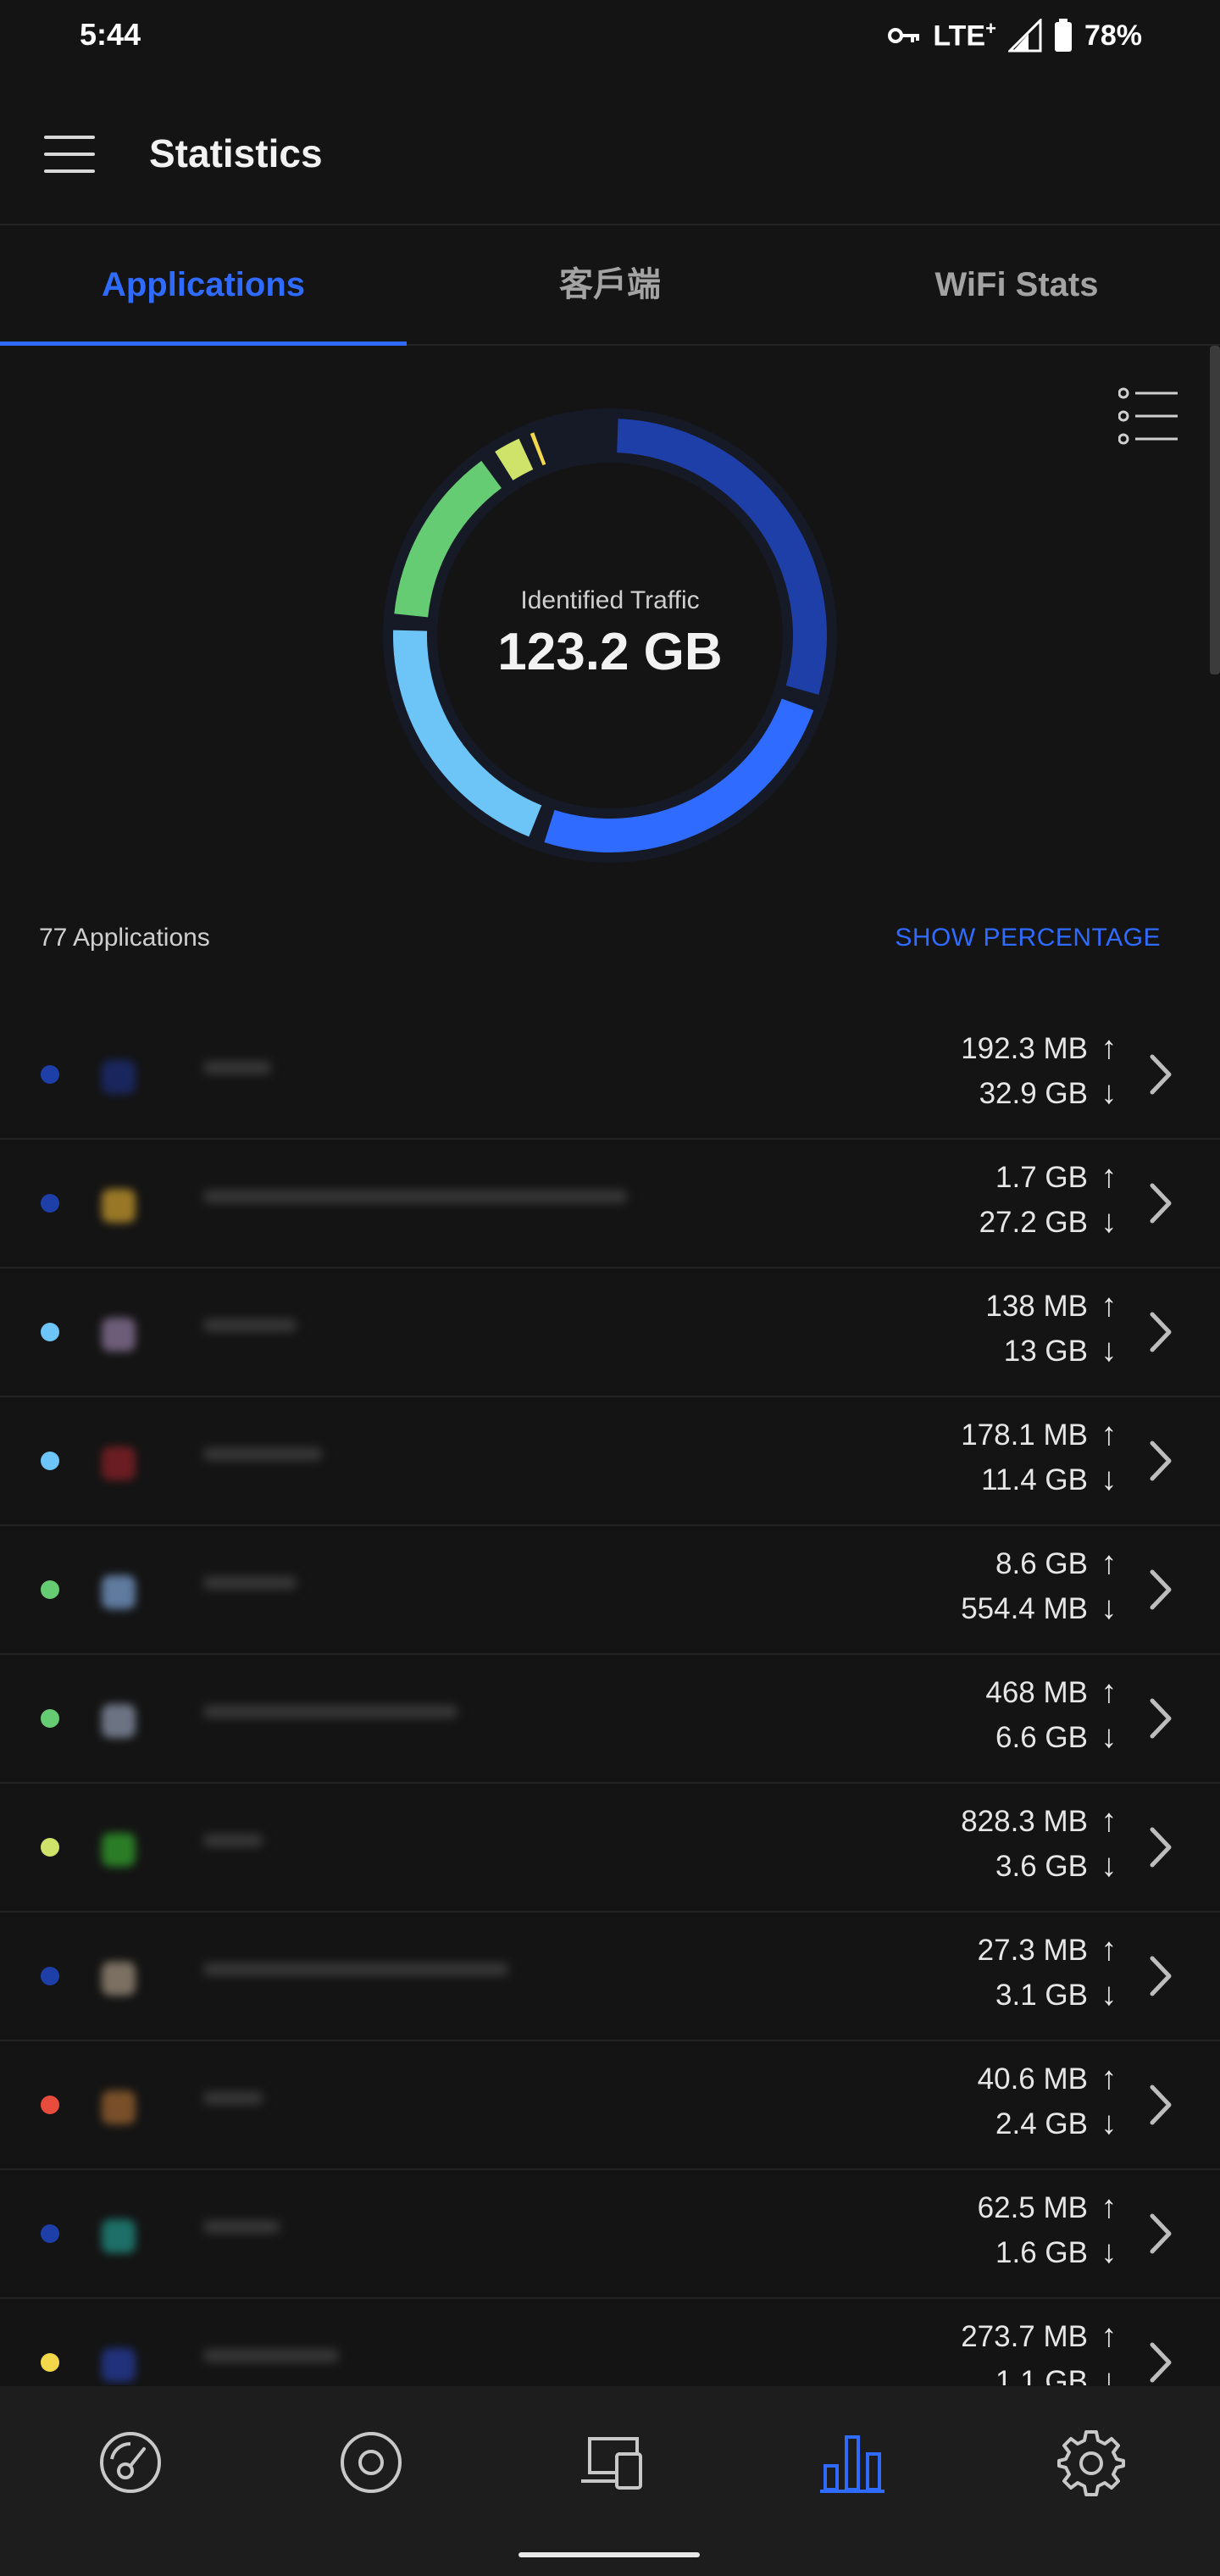 Image resolution: width=1220 pixels, height=2576 pixels. Describe the element at coordinates (1036, 1692) in the screenshot. I see `upload-value: 468 MB` at that location.